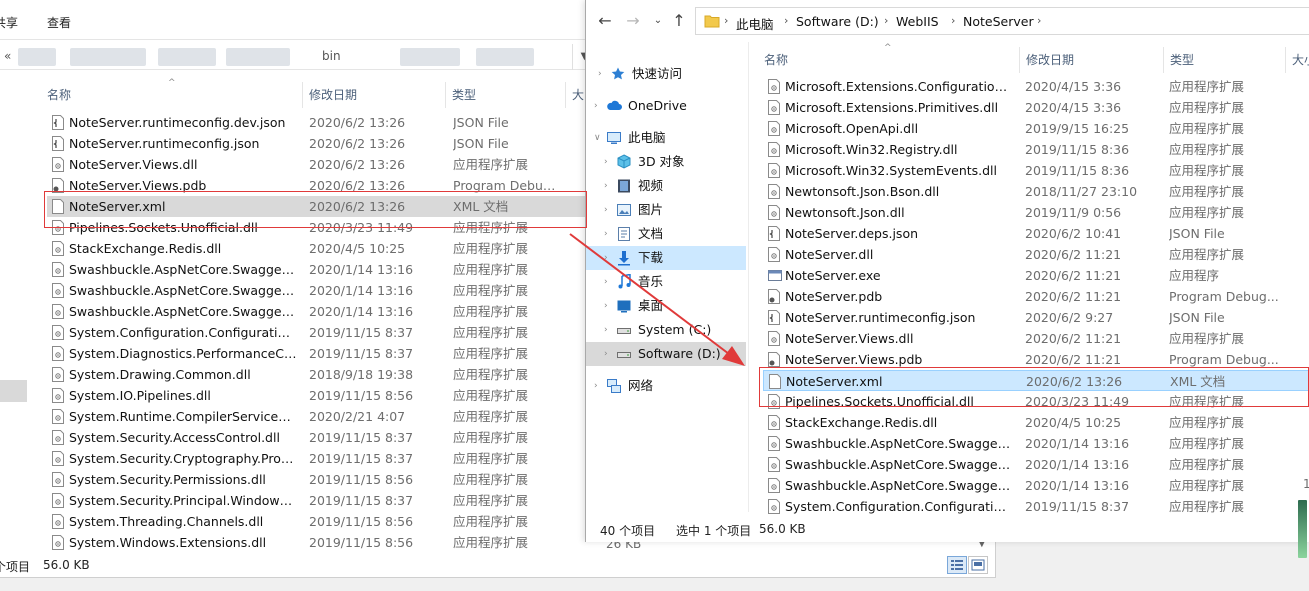 Image resolution: width=1309 pixels, height=591 pixels. What do you see at coordinates (15, 567) in the screenshot?
I see `left-item-count: 个项目` at bounding box center [15, 567].